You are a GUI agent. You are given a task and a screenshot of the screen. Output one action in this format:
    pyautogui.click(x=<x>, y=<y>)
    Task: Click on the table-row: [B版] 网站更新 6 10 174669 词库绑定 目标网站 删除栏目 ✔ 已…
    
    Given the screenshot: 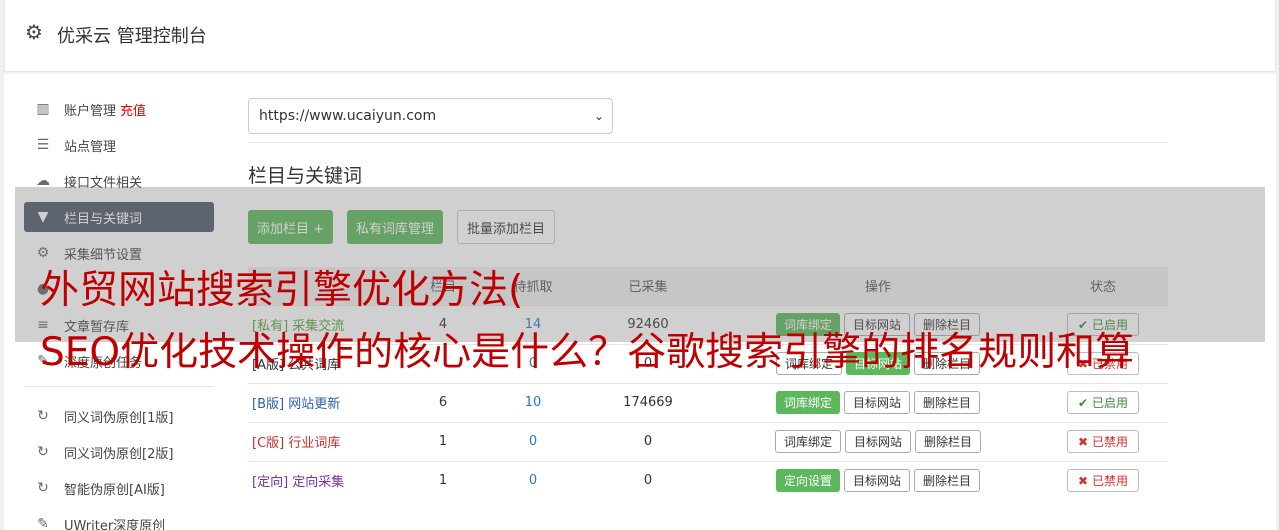 What is the action you would take?
    pyautogui.click(x=708, y=402)
    